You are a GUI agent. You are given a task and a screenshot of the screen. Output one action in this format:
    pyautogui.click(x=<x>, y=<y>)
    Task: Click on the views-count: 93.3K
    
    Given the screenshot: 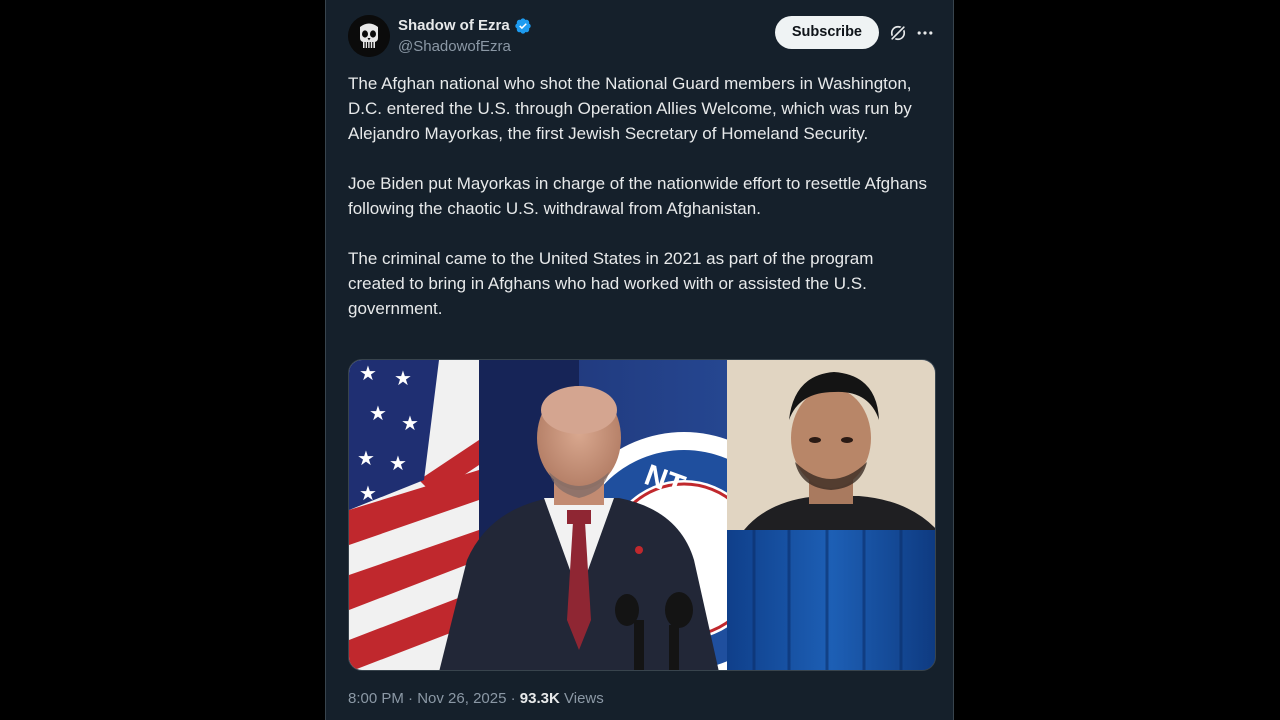 What is the action you would take?
    pyautogui.click(x=539, y=698)
    